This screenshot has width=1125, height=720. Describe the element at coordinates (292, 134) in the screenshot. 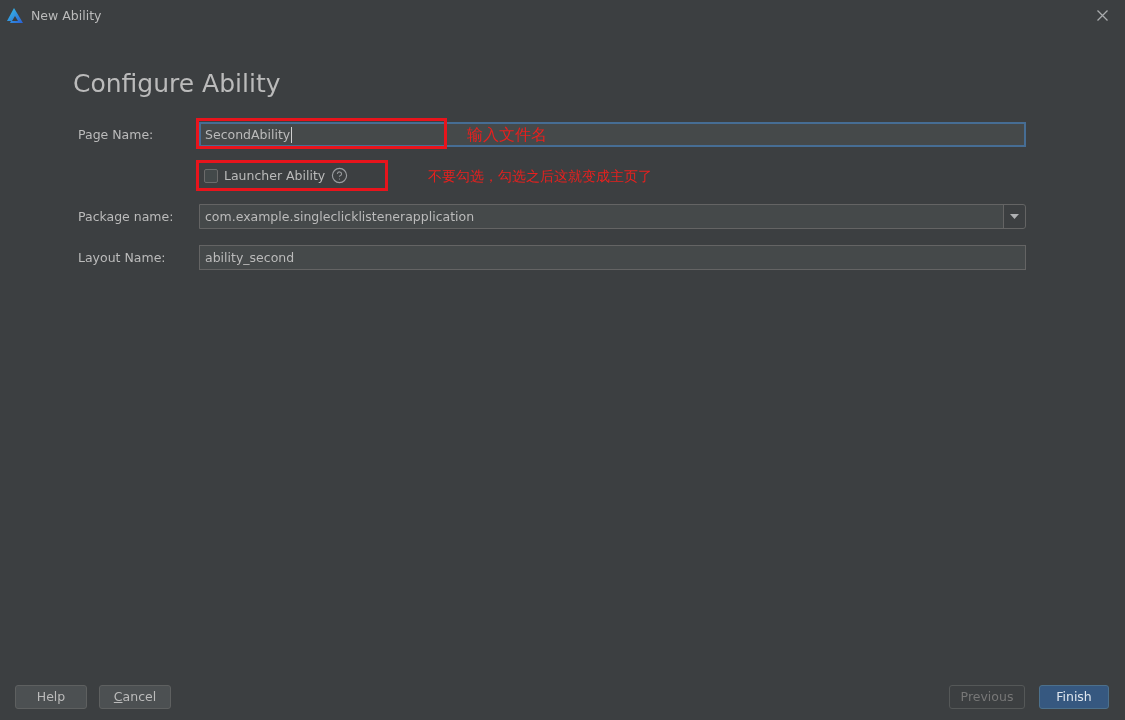

I see `text-cursor-icon` at that location.